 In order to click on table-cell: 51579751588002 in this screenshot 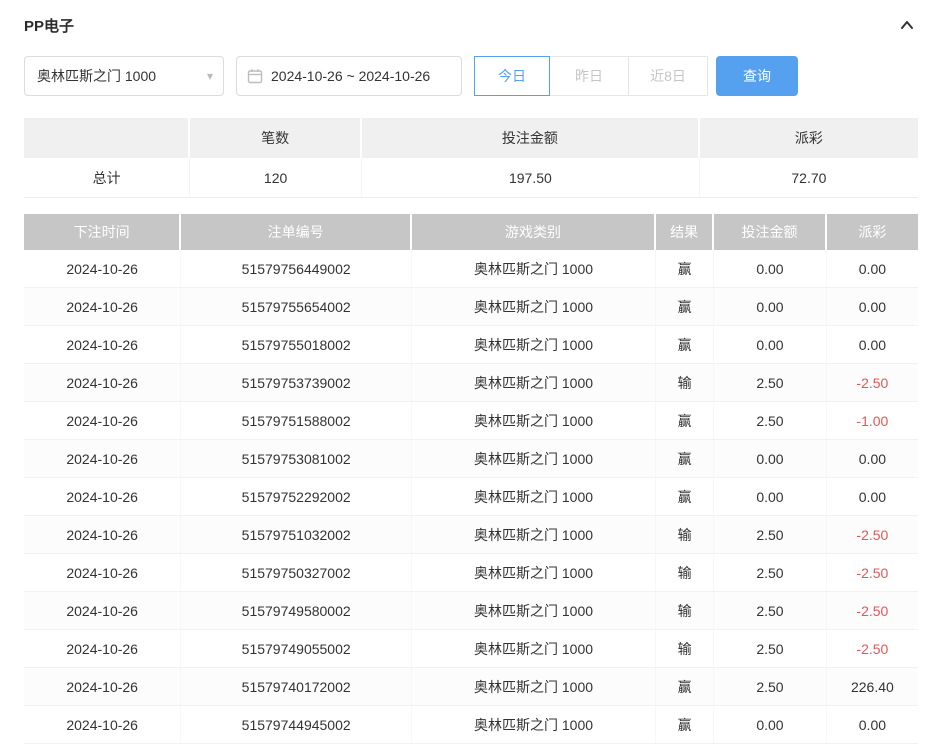, I will do `click(296, 421)`.